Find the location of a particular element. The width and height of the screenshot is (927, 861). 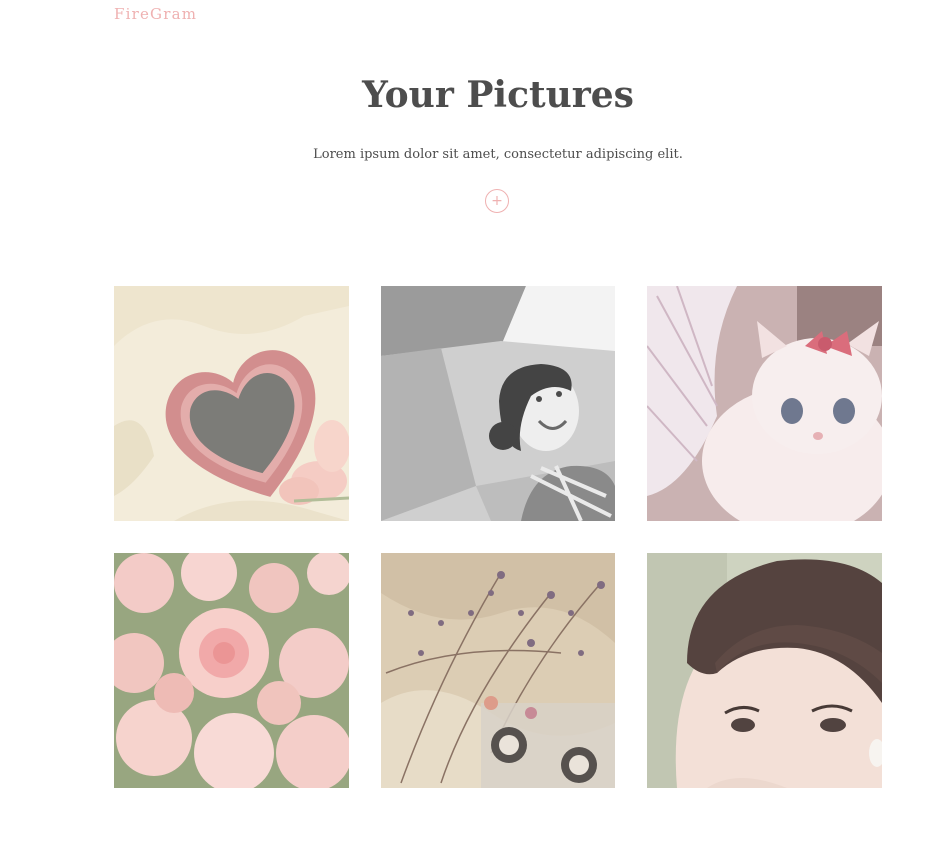

page-title: Your Pictures is located at coordinates (498, 95).